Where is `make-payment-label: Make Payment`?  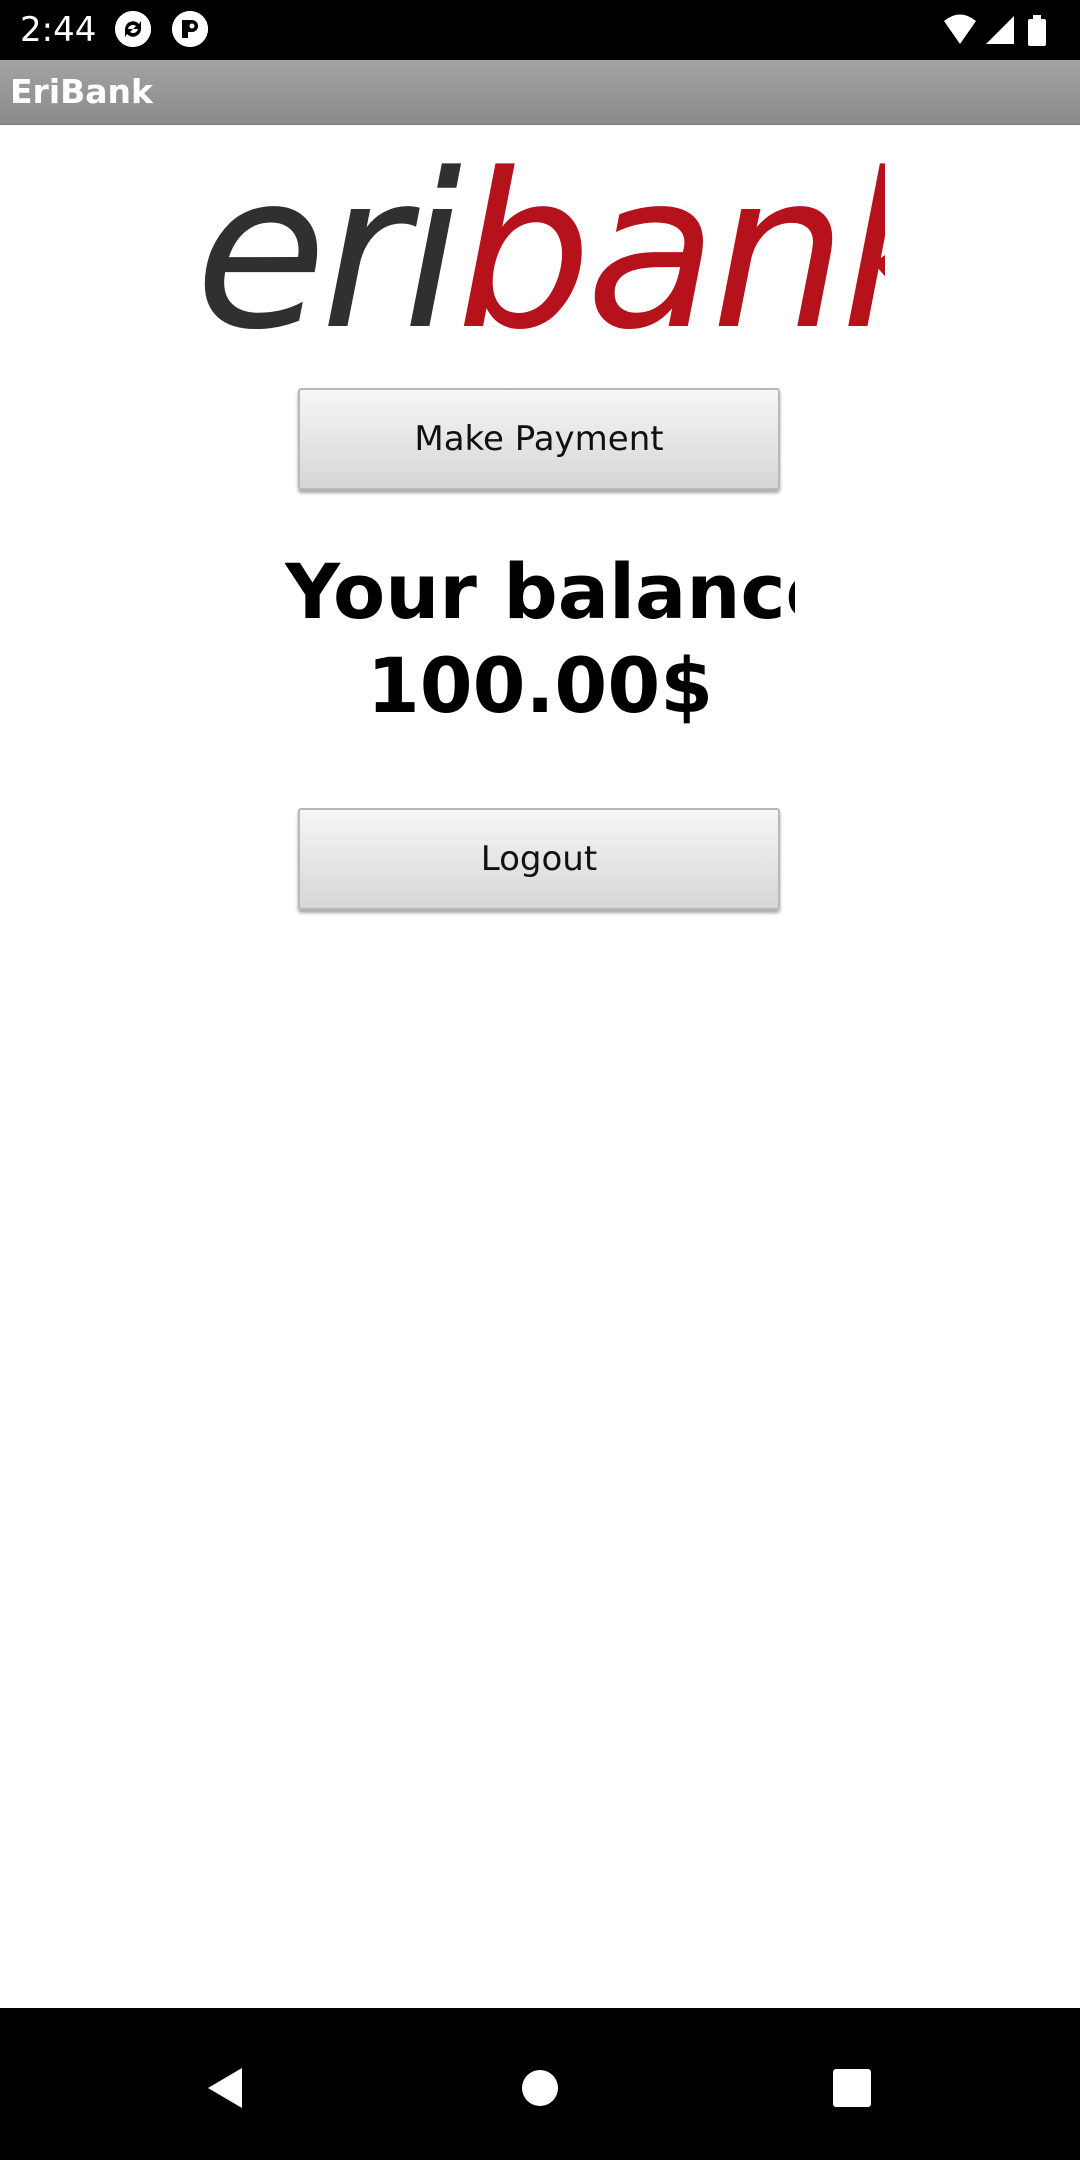
make-payment-label: Make Payment is located at coordinates (539, 439).